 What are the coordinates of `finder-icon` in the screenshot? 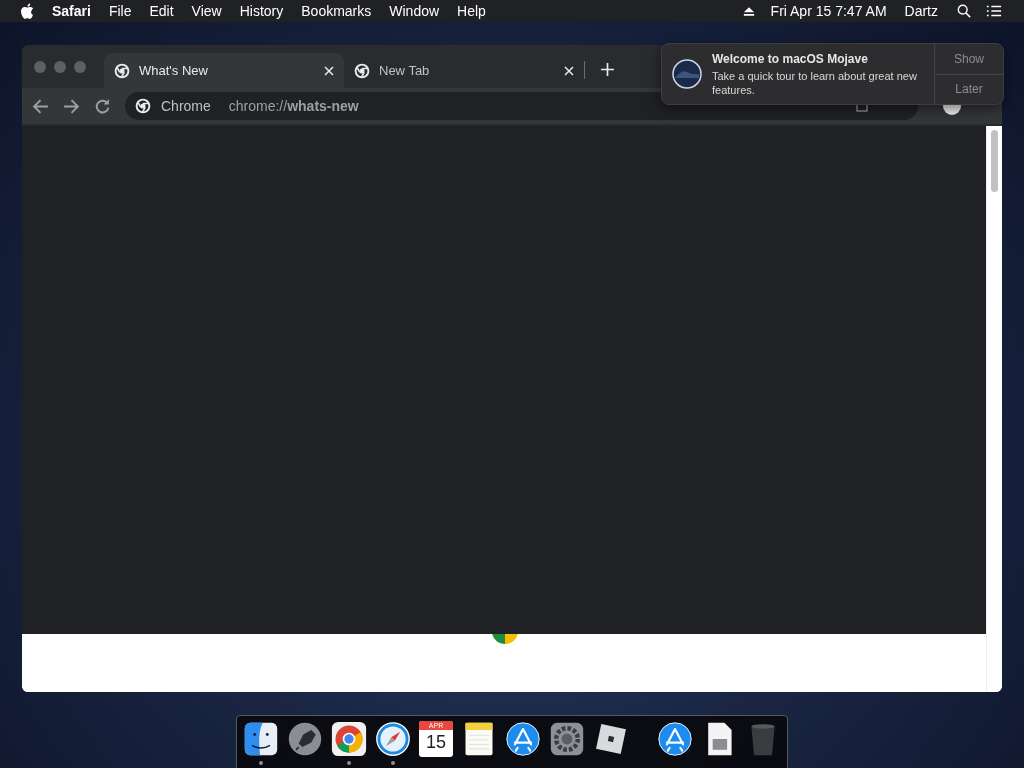 It's located at (261, 739).